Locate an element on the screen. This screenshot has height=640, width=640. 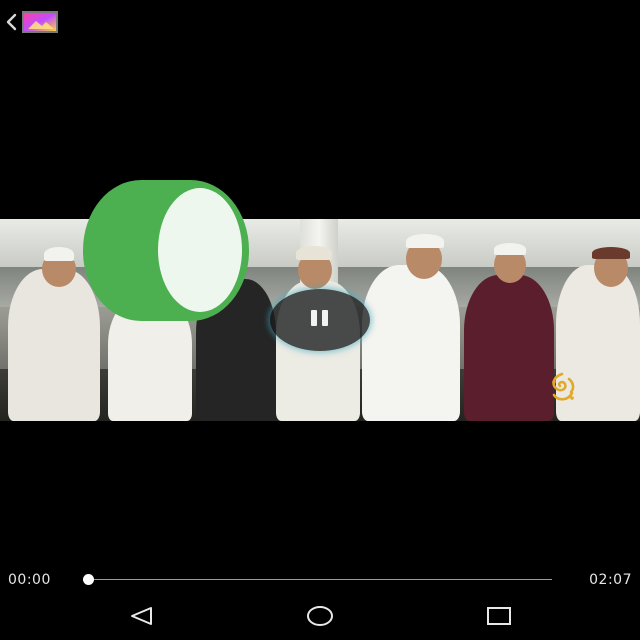
green-toggle-bubble is located at coordinates (166, 250).